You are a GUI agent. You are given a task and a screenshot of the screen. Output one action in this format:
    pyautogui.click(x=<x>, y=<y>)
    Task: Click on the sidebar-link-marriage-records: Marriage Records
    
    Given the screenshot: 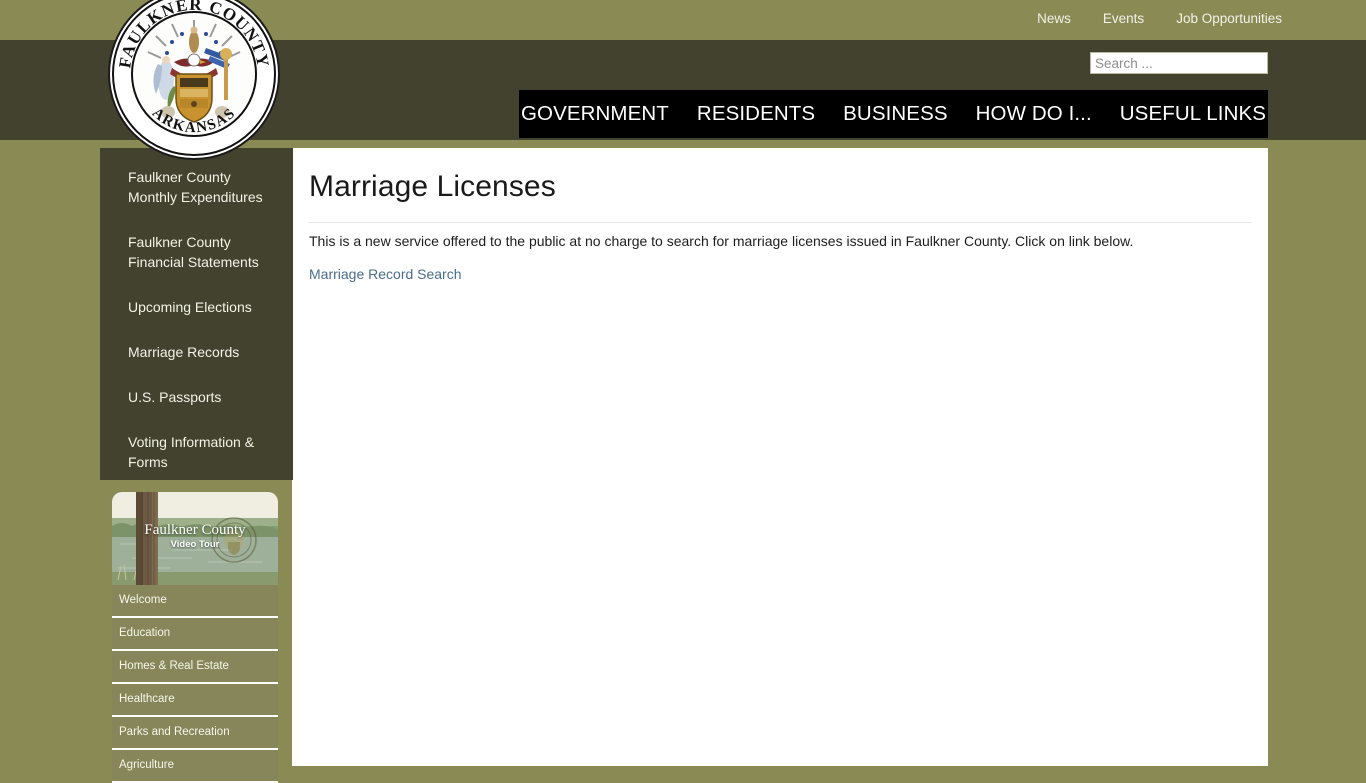 What is the action you would take?
    pyautogui.click(x=196, y=352)
    